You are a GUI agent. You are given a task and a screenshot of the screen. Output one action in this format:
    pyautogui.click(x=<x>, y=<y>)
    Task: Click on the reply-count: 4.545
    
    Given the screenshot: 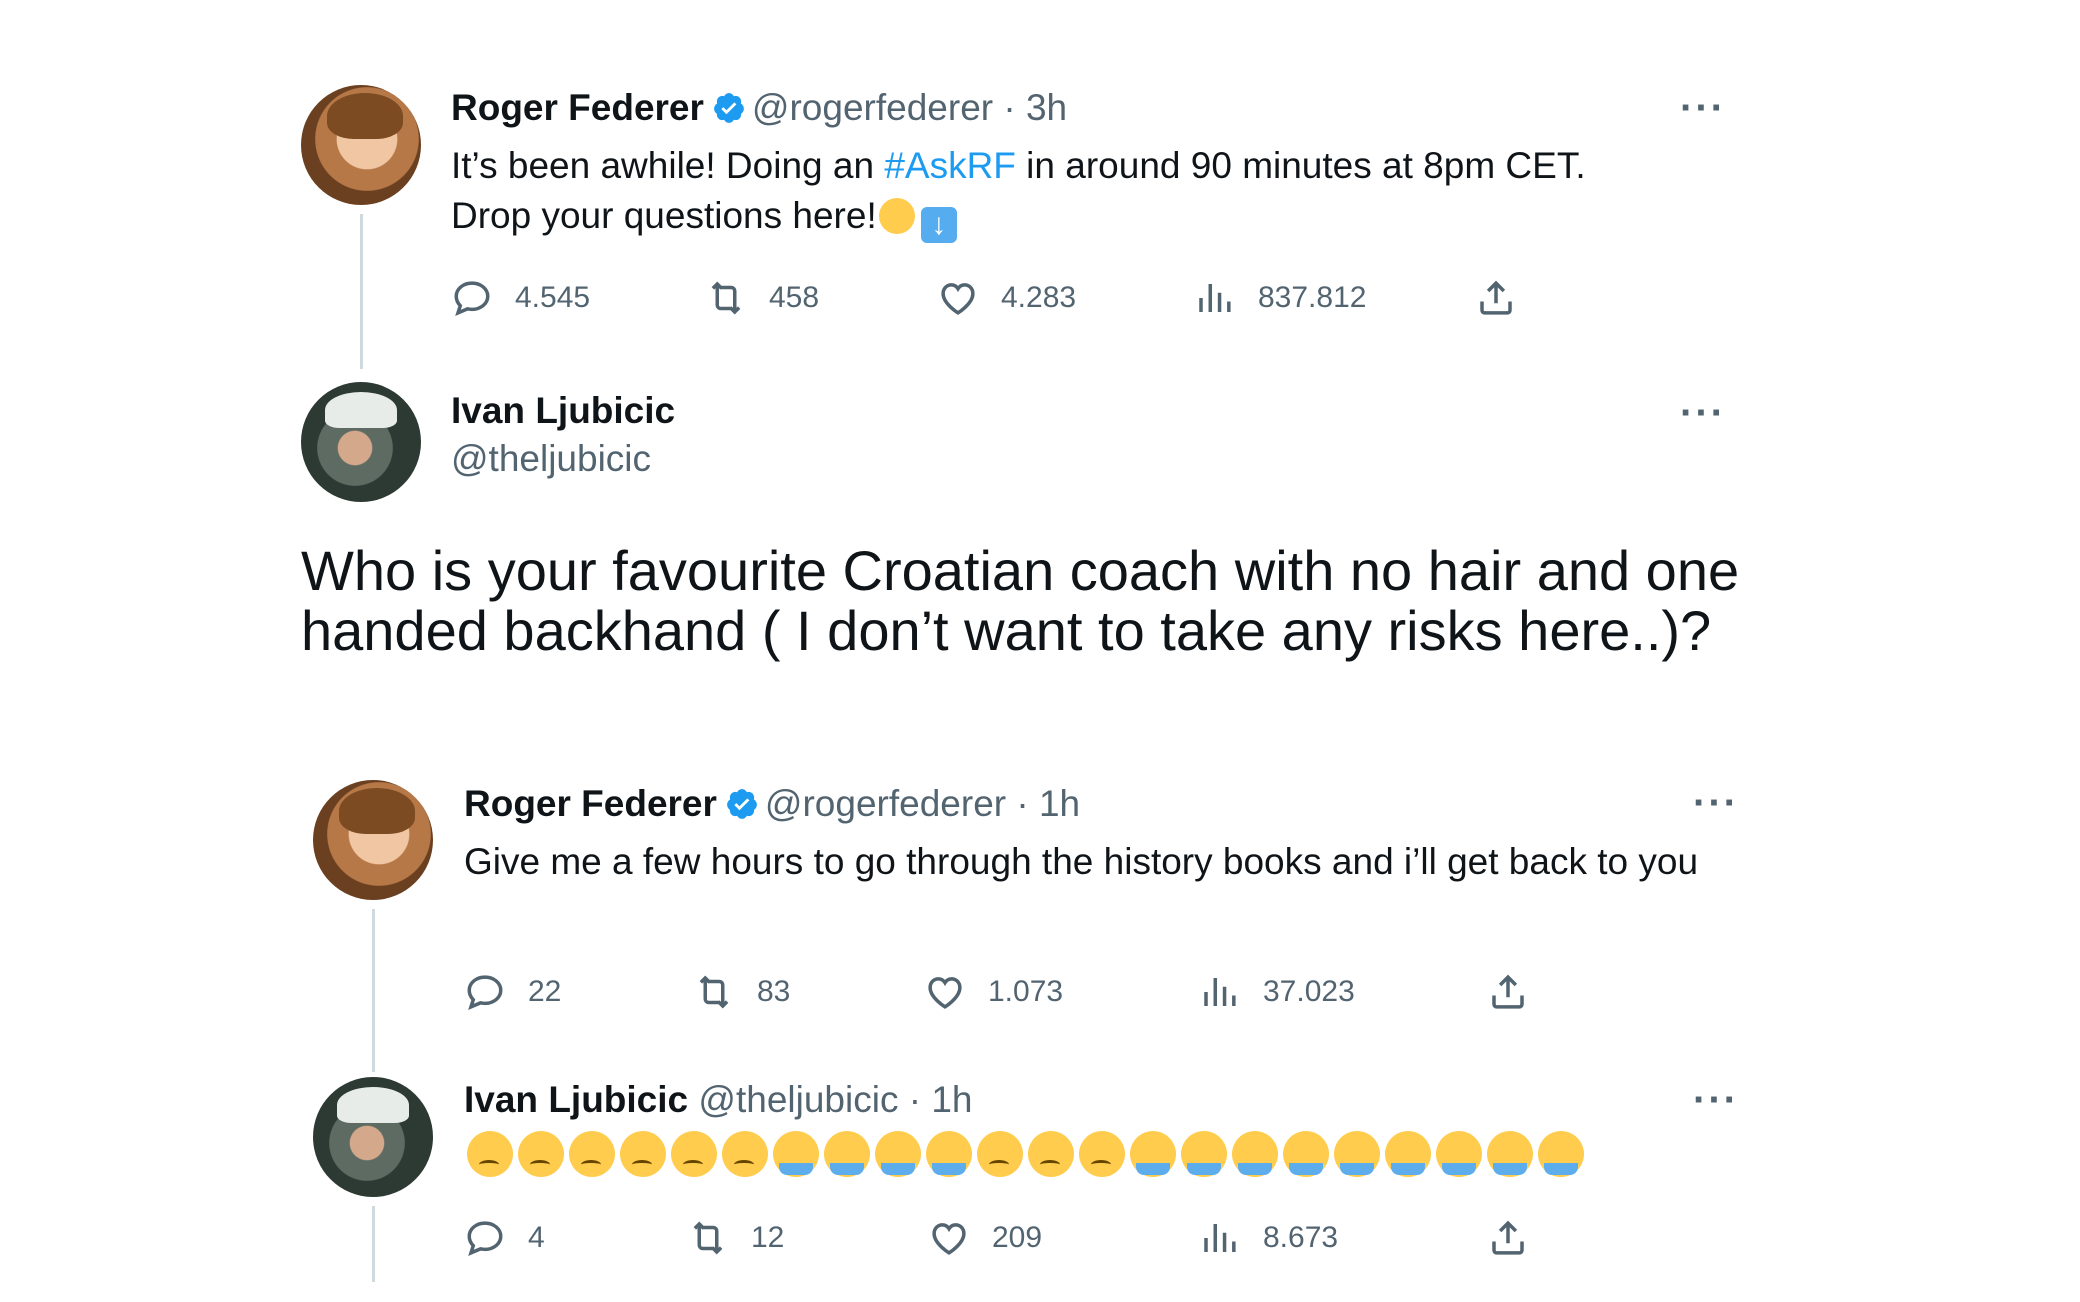 What is the action you would take?
    pyautogui.click(x=553, y=297)
    